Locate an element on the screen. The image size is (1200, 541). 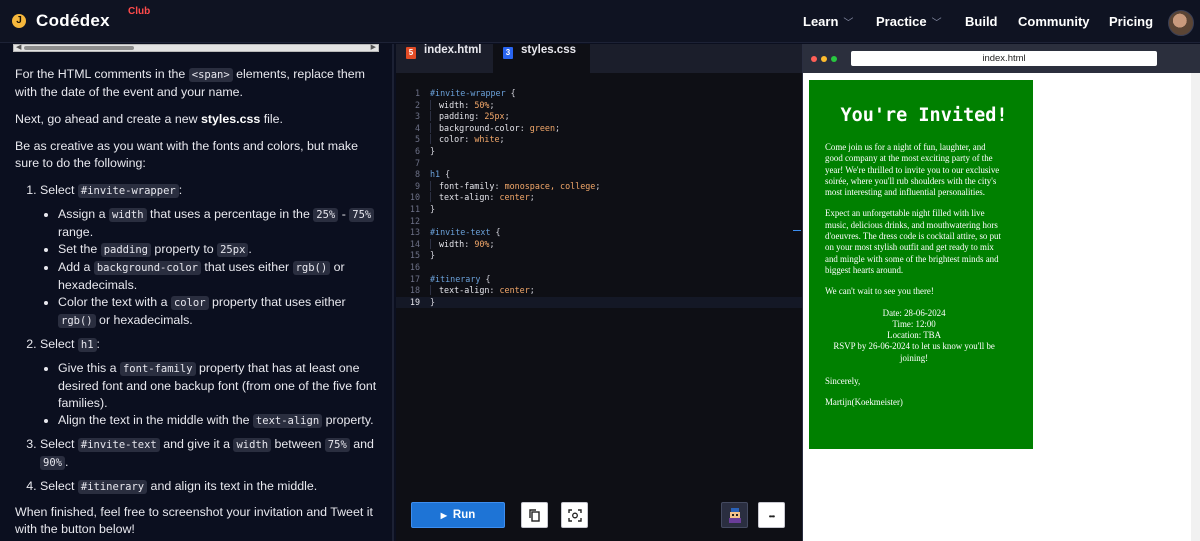
logo-badge-icon: J is located at coordinates (19, 21).